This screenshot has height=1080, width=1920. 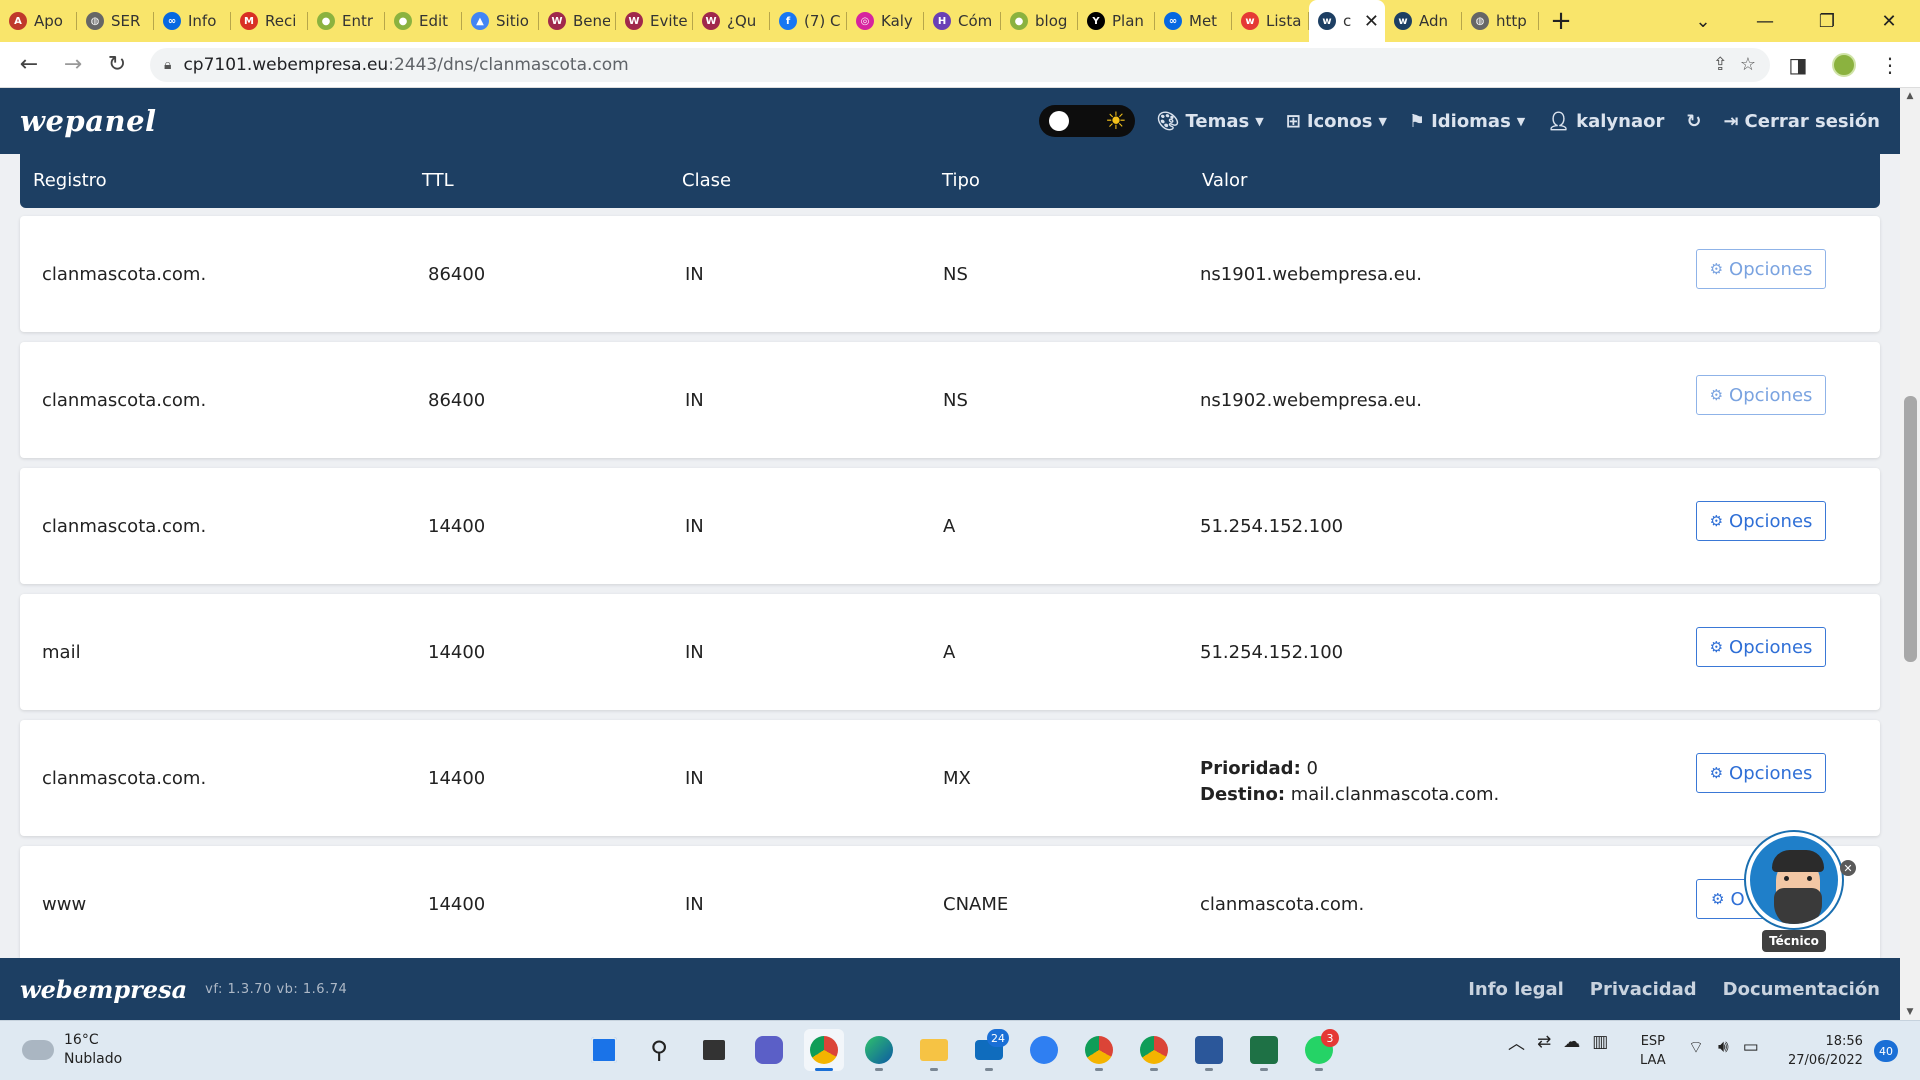 What do you see at coordinates (346, 21) in the screenshot?
I see `browser-tab: ● Entr` at bounding box center [346, 21].